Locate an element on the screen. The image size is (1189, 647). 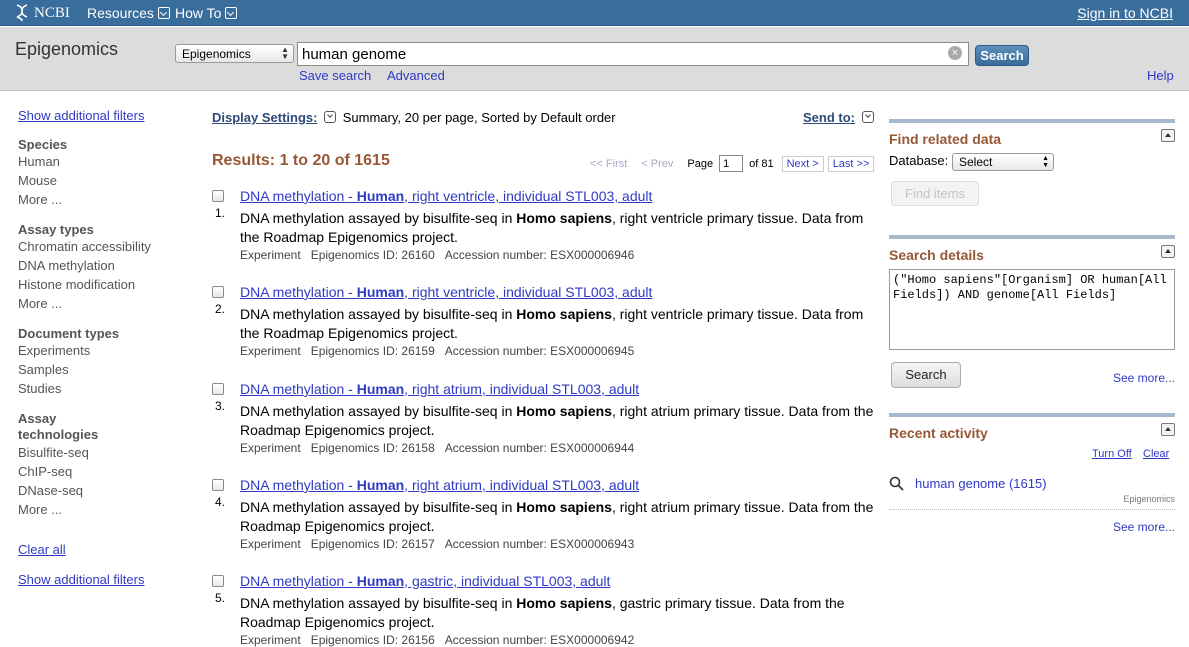
result-number: 4. is located at coordinates (220, 502).